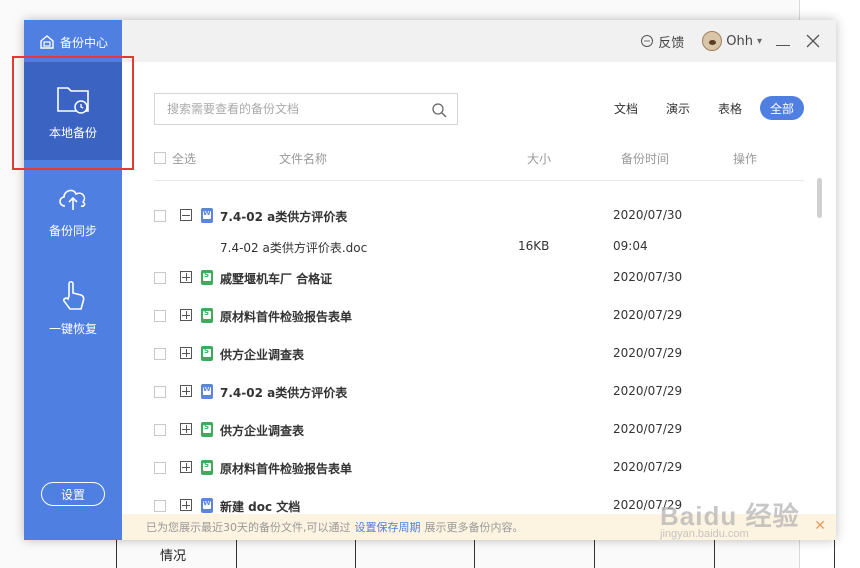 The height and width of the screenshot is (568, 860). I want to click on background-cell-text: 情况, so click(173, 556).